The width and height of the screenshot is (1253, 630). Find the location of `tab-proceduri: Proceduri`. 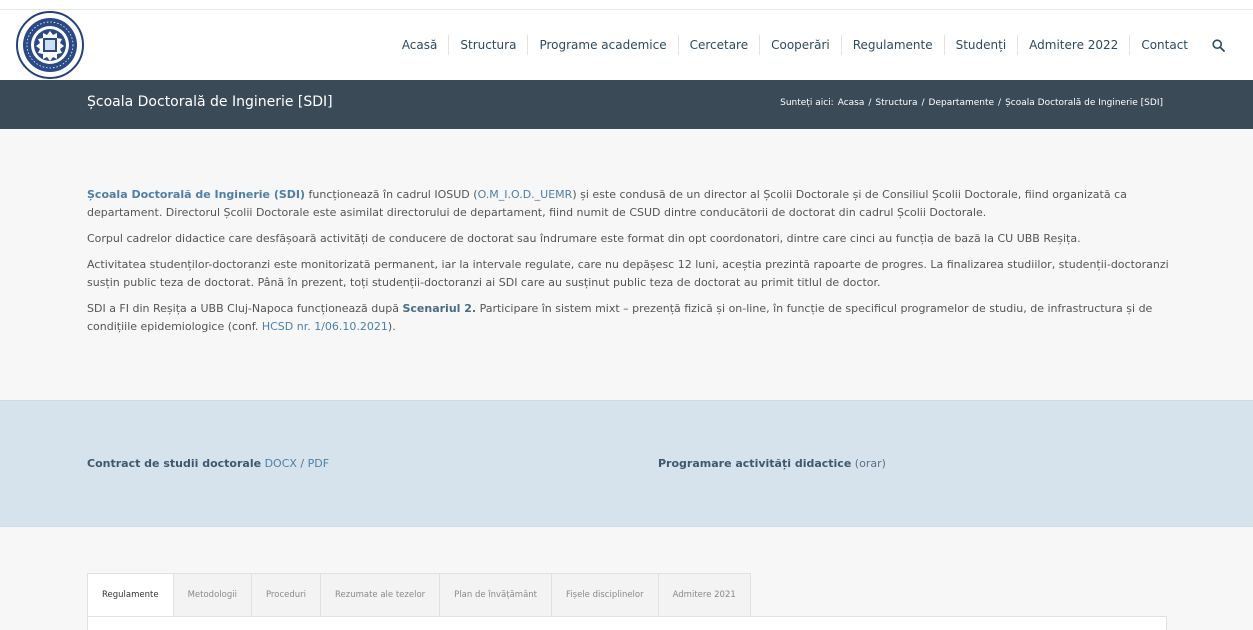

tab-proceduri: Proceduri is located at coordinates (286, 595).